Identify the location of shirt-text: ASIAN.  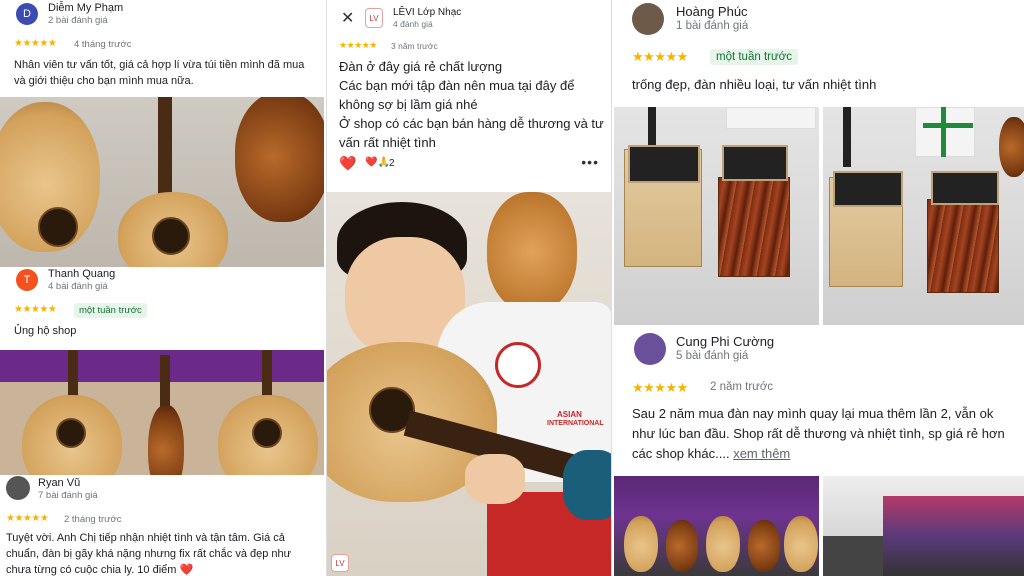
(569, 414).